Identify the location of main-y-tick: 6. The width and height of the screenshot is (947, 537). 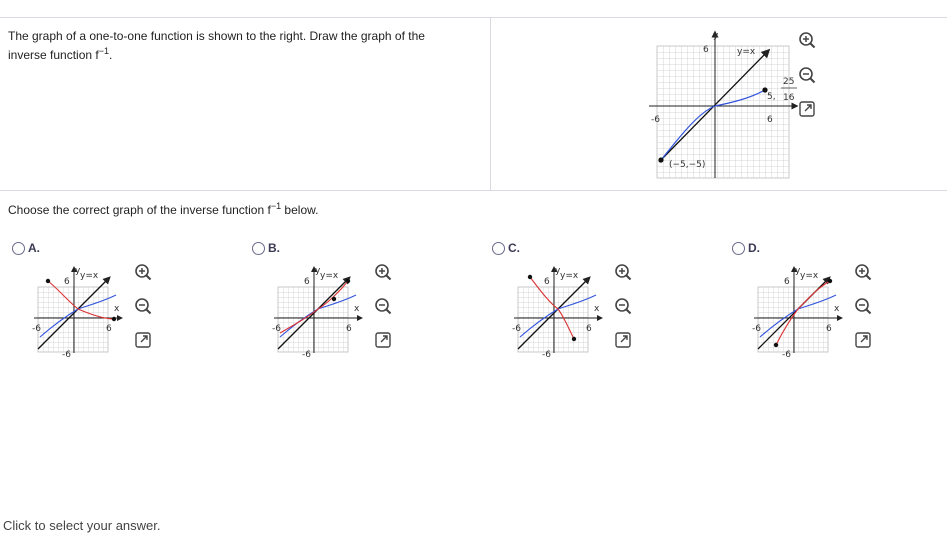
(706, 50).